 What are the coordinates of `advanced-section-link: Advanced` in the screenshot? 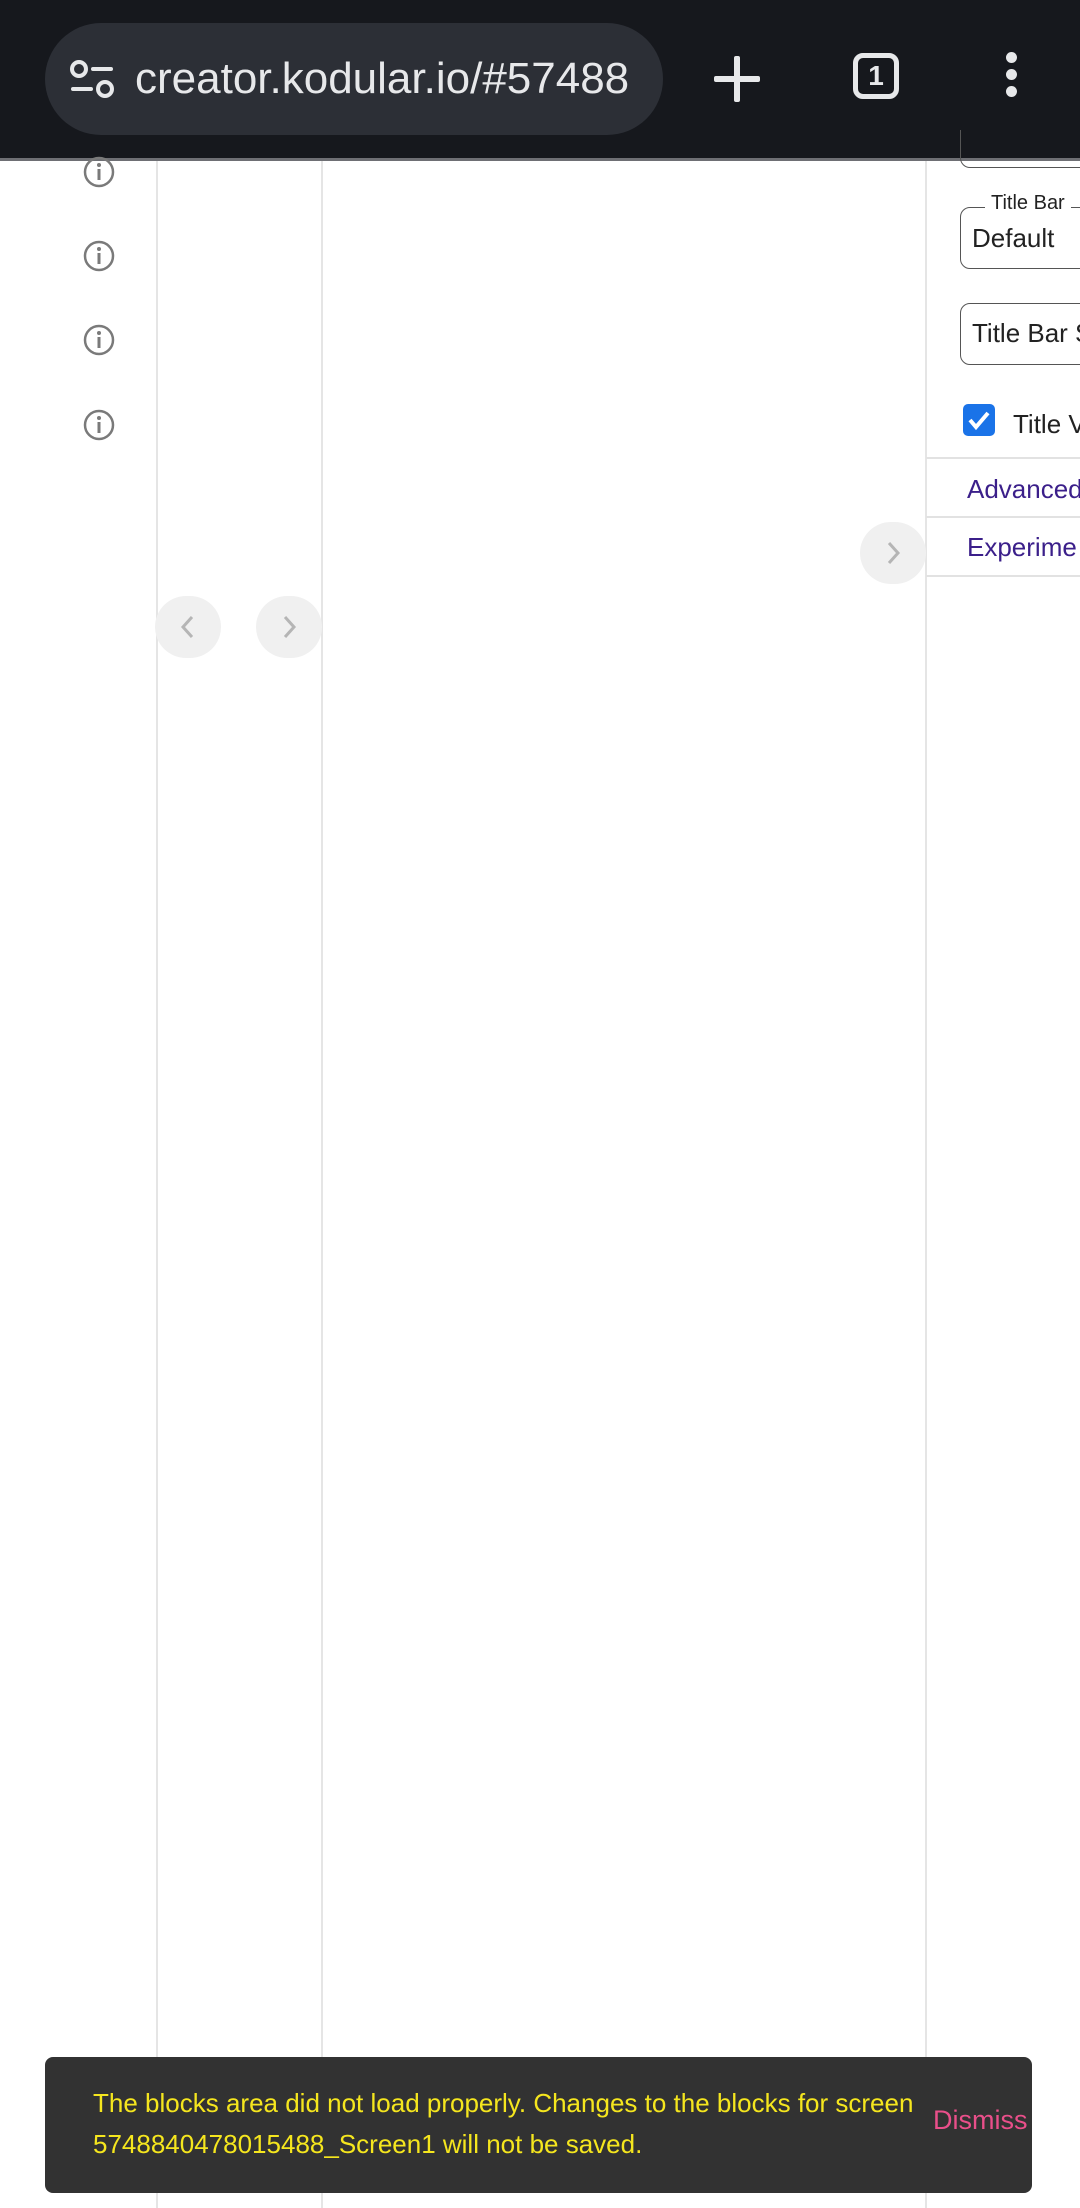 It's located at (1023, 489).